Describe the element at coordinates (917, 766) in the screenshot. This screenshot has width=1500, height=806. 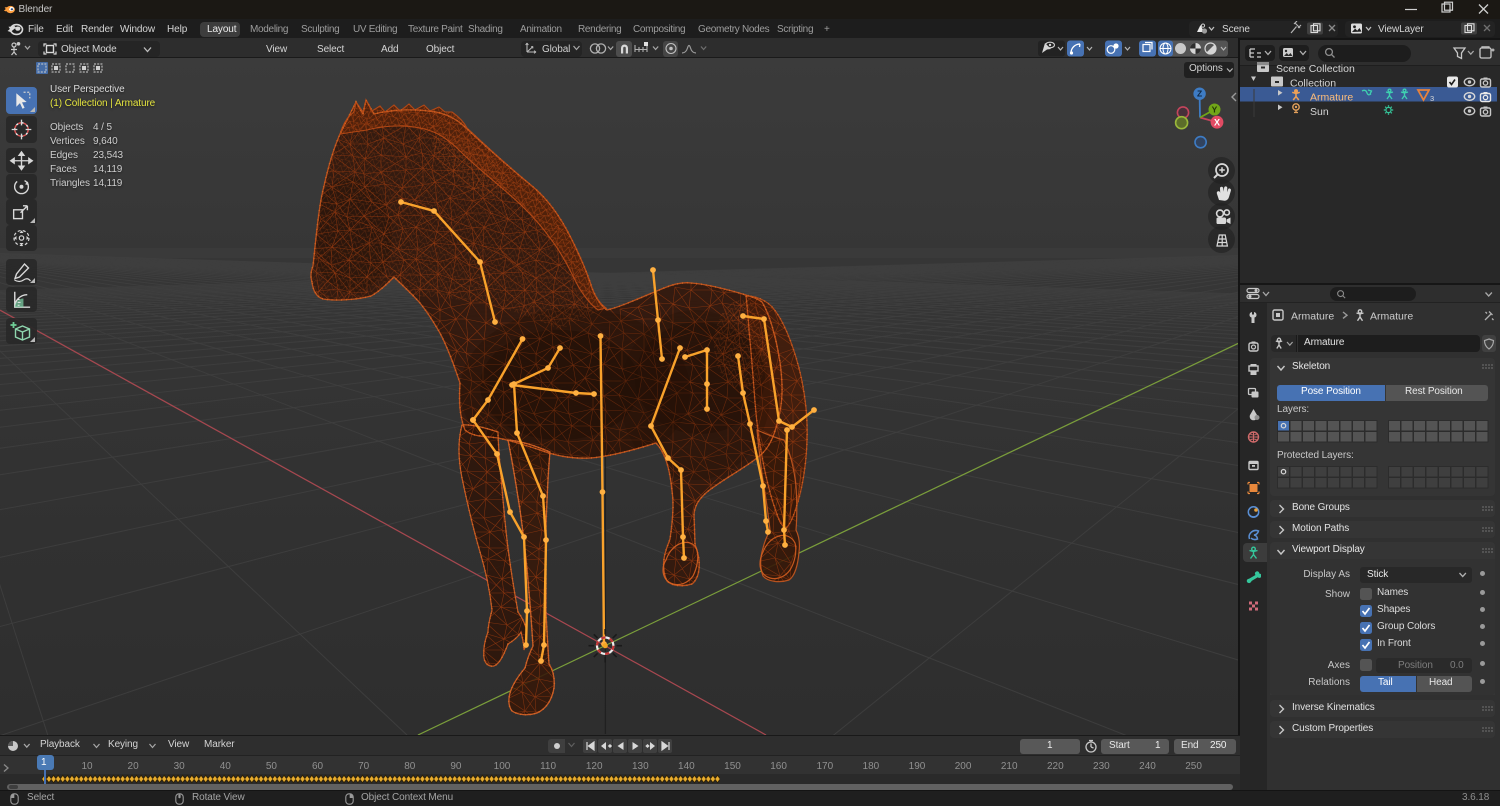
I see `svg-text: 190` at that location.